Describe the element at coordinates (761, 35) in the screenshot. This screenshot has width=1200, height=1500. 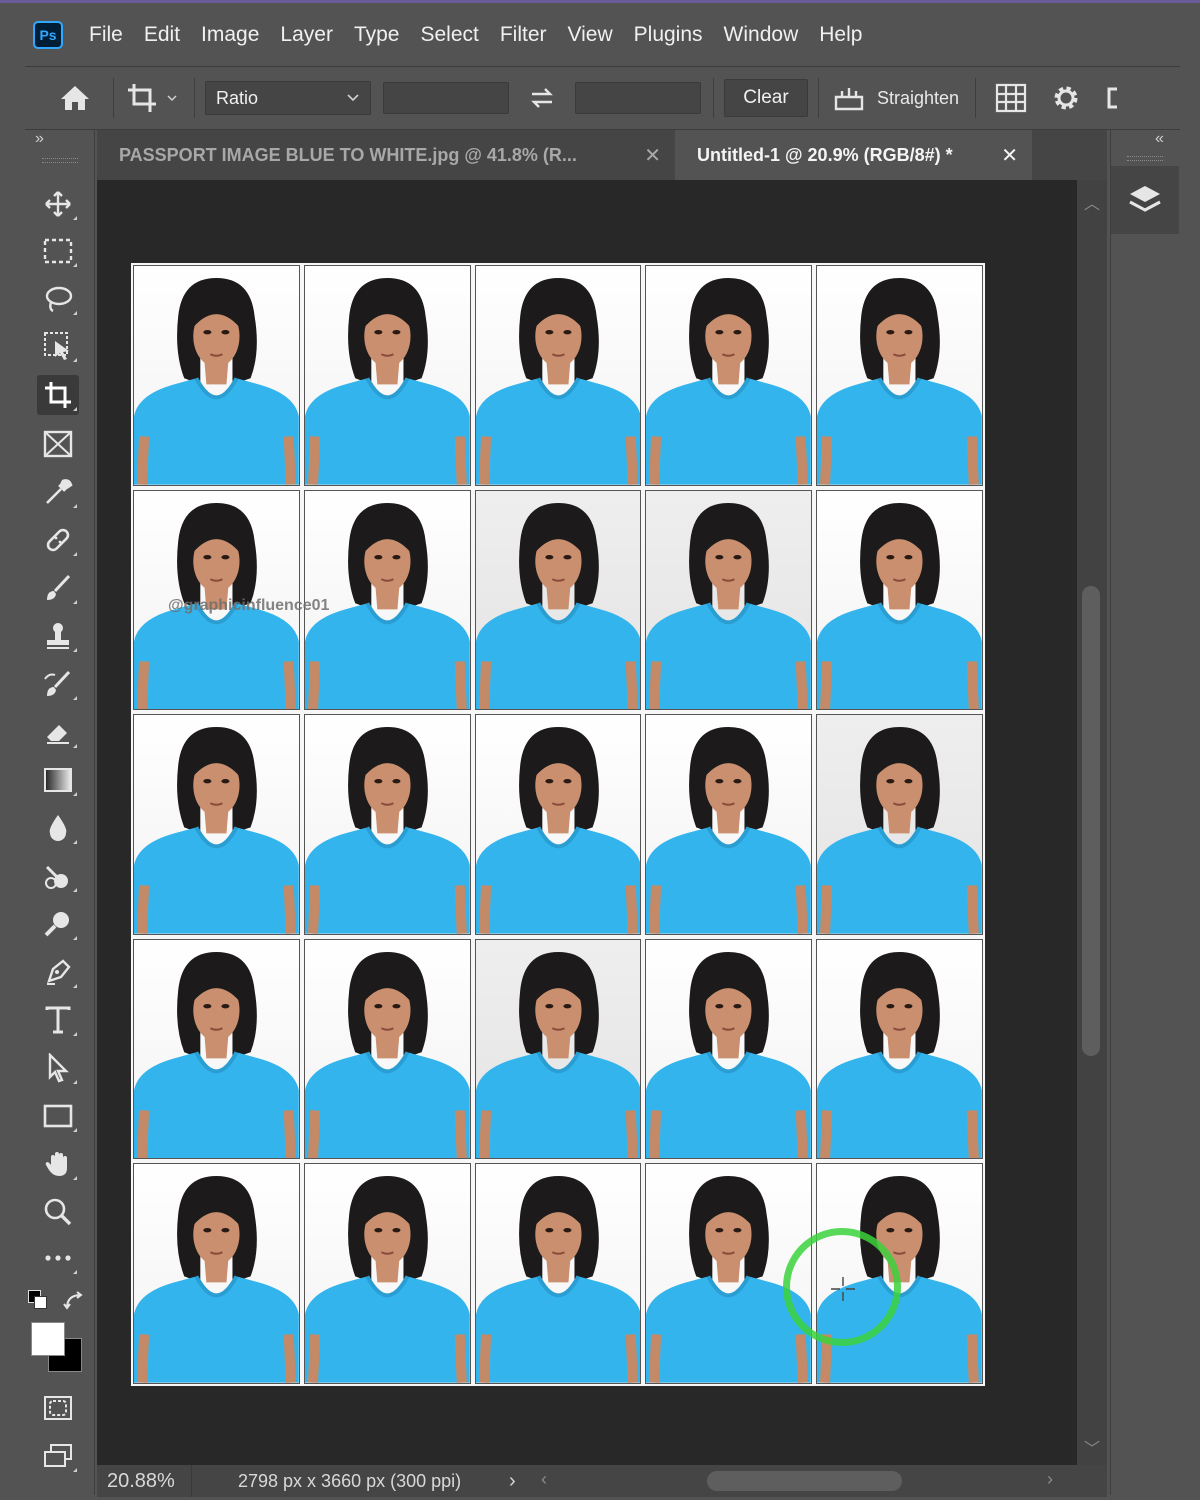
I see `menu-window: Window` at that location.